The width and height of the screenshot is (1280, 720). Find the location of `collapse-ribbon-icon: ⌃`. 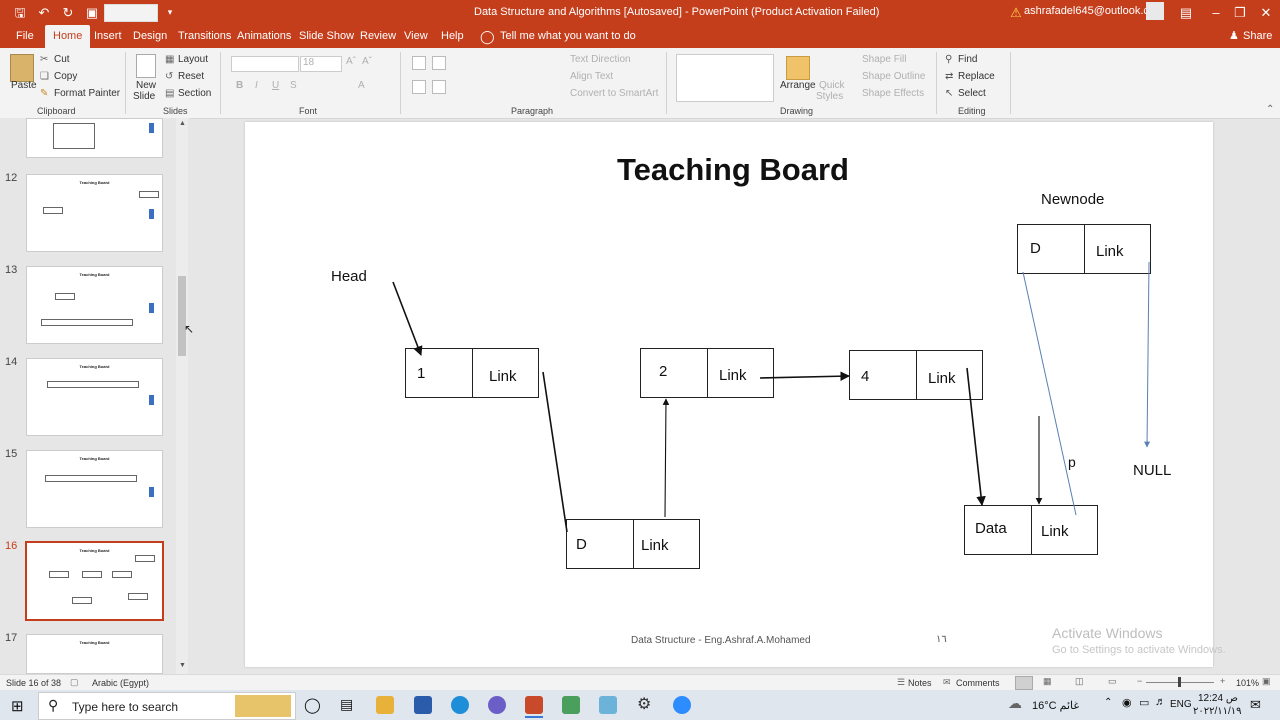

collapse-ribbon-icon: ⌃ is located at coordinates (1270, 109).